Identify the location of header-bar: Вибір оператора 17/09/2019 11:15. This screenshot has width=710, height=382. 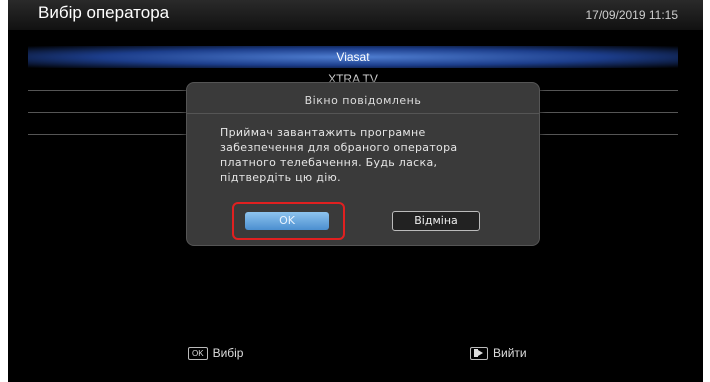
(355, 15).